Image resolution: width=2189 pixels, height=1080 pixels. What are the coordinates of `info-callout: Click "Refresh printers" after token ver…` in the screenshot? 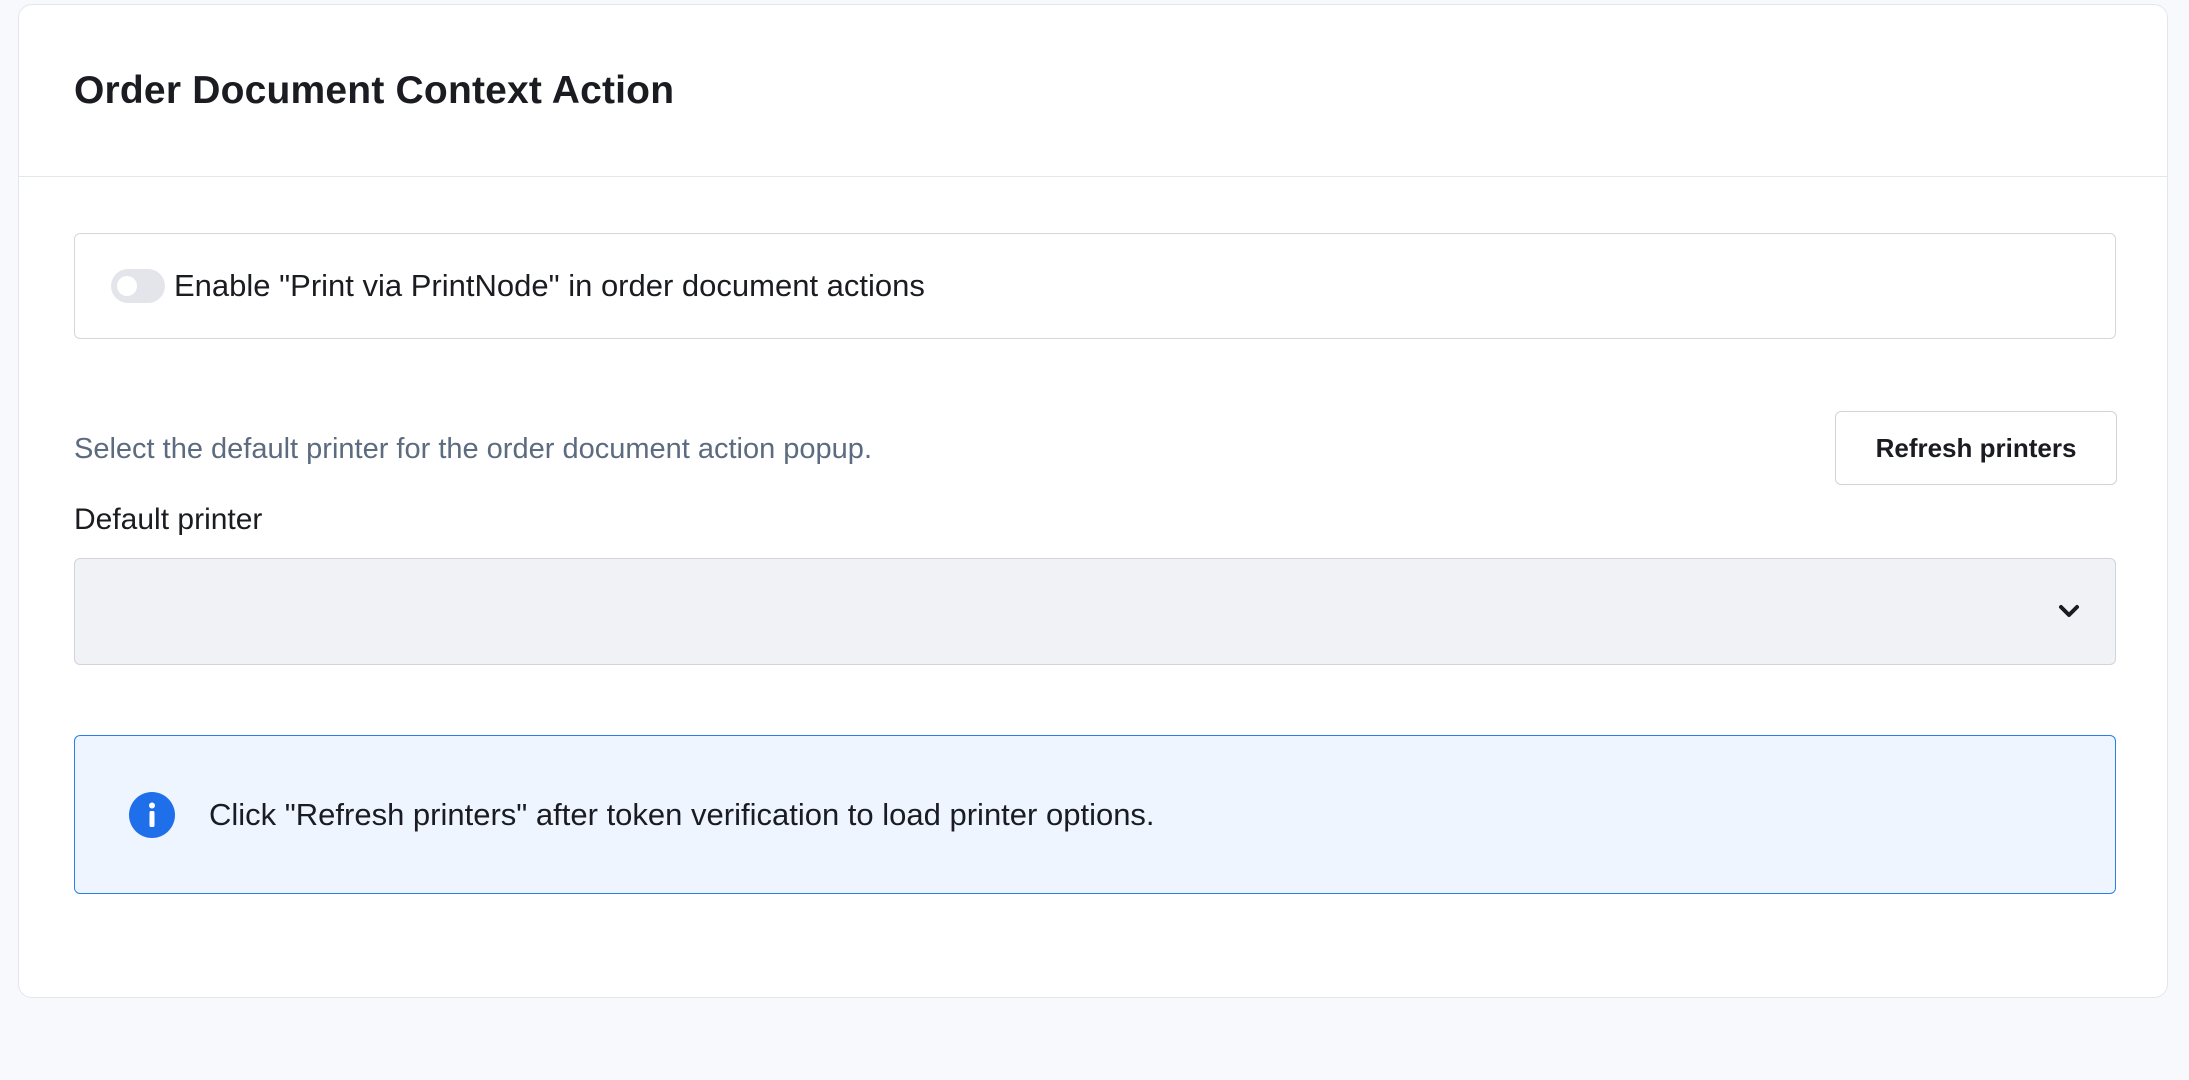 It's located at (1095, 814).